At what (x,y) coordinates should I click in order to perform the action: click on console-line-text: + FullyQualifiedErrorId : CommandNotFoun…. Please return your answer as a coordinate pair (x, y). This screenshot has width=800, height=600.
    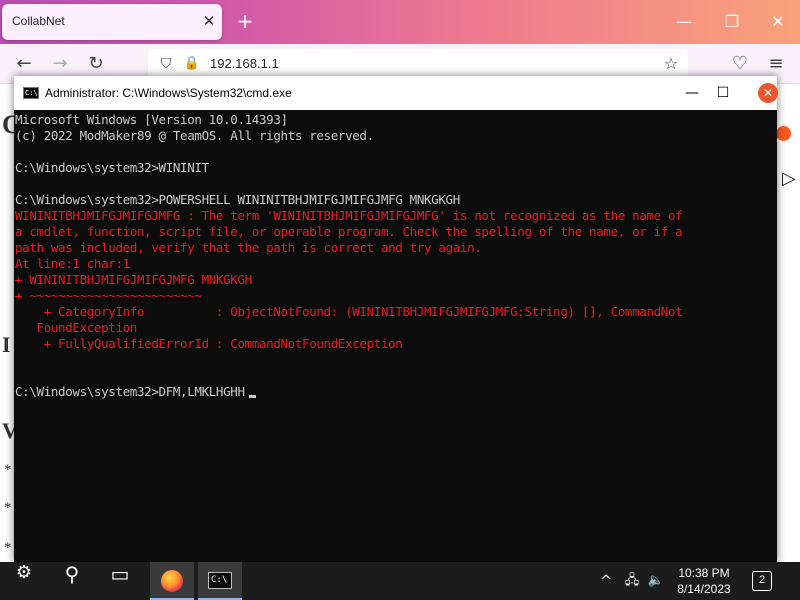
    Looking at the image, I should click on (209, 343).